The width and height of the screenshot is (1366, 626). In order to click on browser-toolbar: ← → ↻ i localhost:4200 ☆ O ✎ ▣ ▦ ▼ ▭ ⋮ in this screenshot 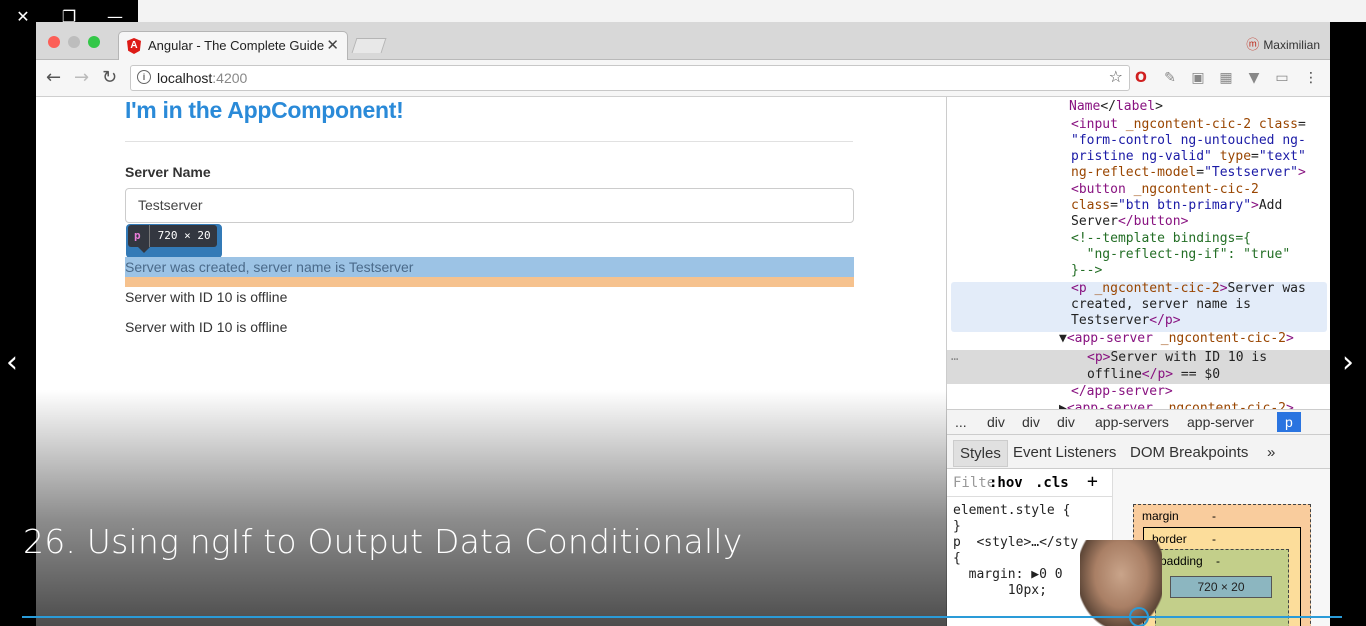, I will do `click(683, 78)`.